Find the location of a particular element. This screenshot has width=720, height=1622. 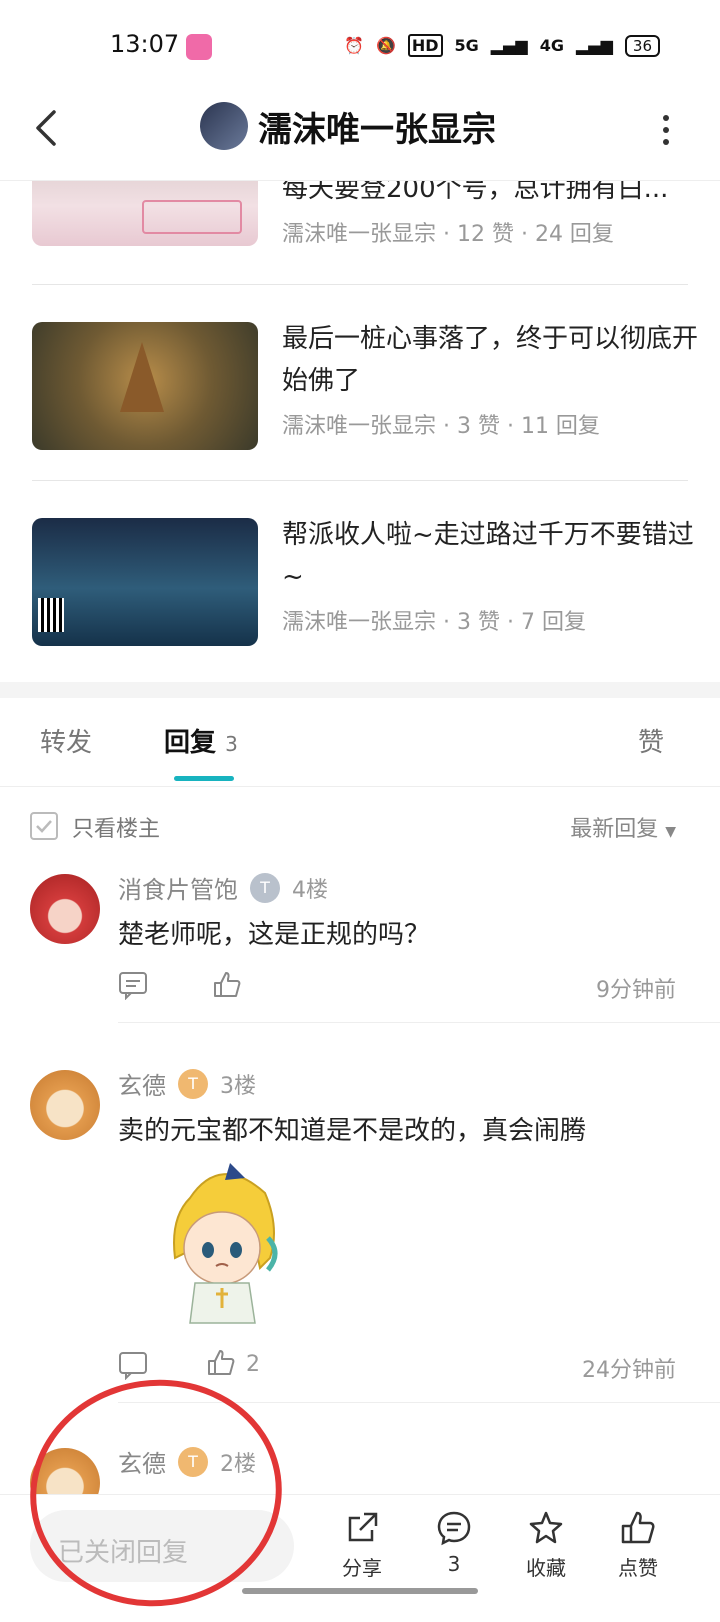

comment-divider is located at coordinates (419, 1022).